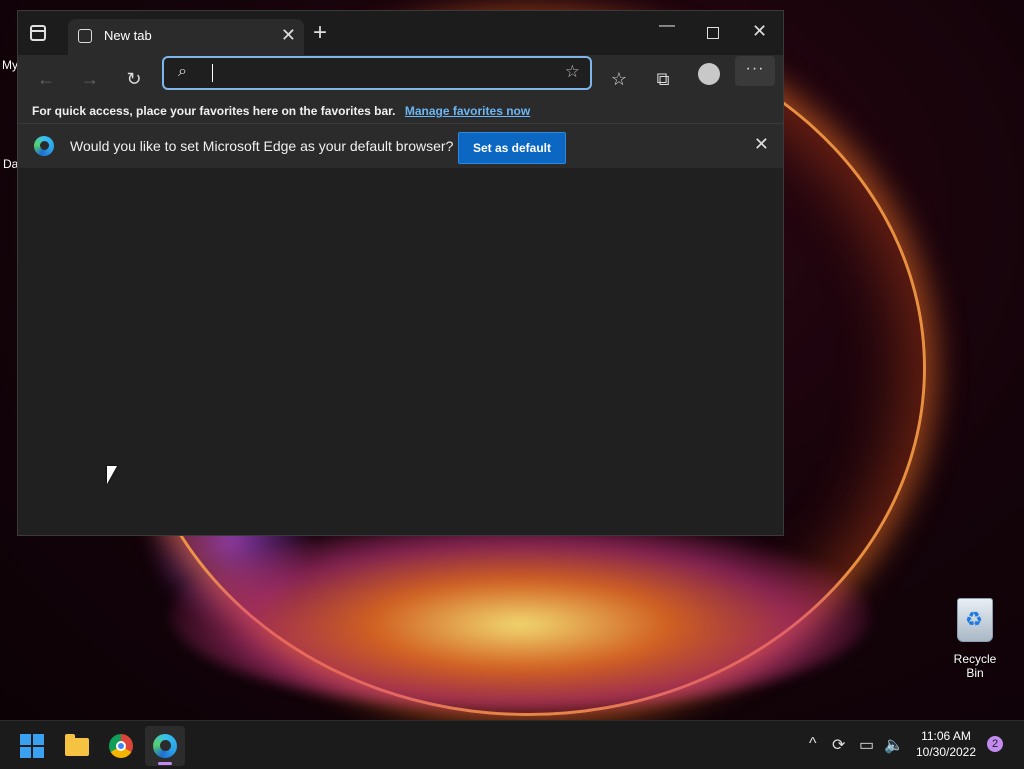 The width and height of the screenshot is (1024, 769). I want to click on clock-time: 11:06 AM, so click(946, 736).